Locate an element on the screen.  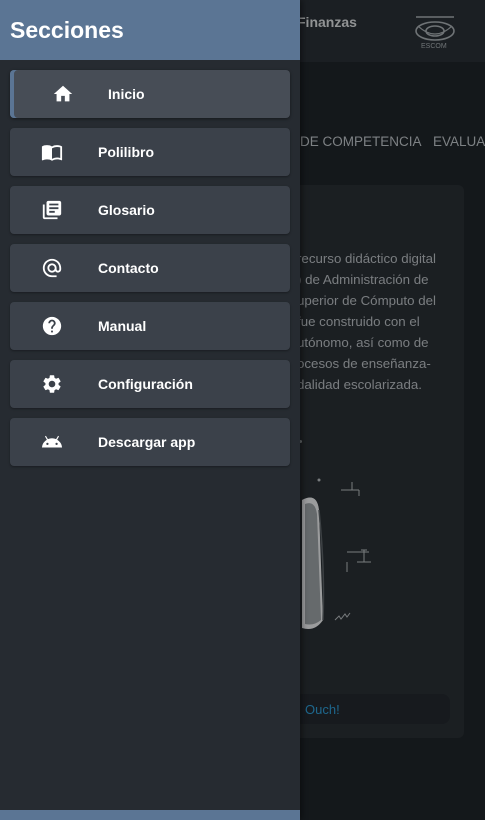
menu-item-label: Manual is located at coordinates (122, 326).